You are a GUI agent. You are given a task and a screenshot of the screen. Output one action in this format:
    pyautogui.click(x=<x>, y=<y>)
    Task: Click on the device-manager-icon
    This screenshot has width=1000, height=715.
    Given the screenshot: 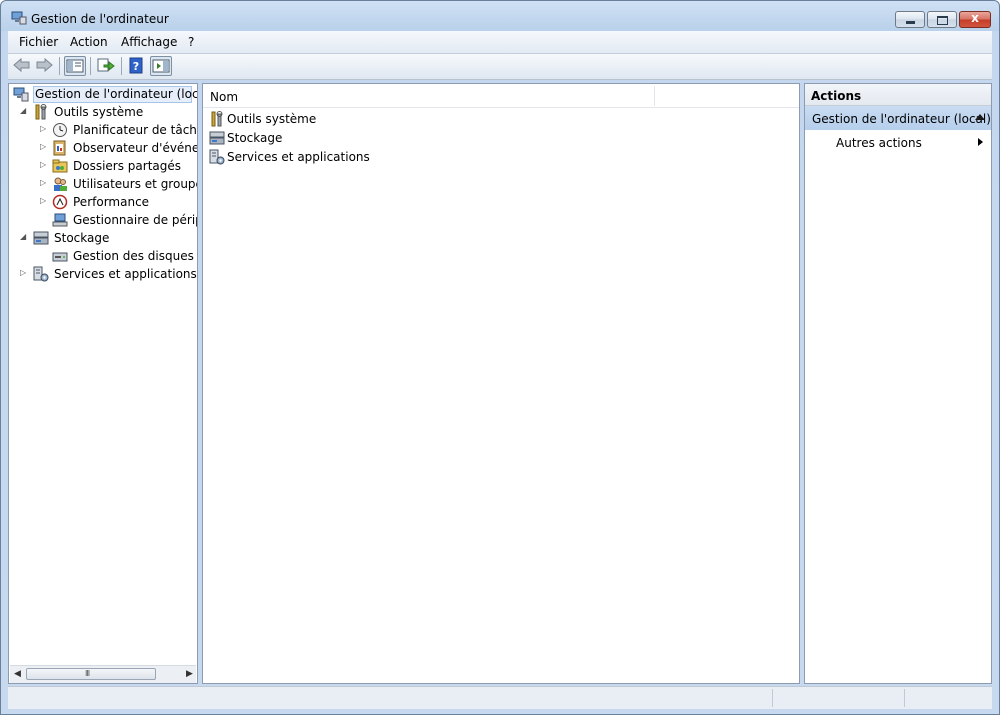 What is the action you would take?
    pyautogui.click(x=60, y=220)
    